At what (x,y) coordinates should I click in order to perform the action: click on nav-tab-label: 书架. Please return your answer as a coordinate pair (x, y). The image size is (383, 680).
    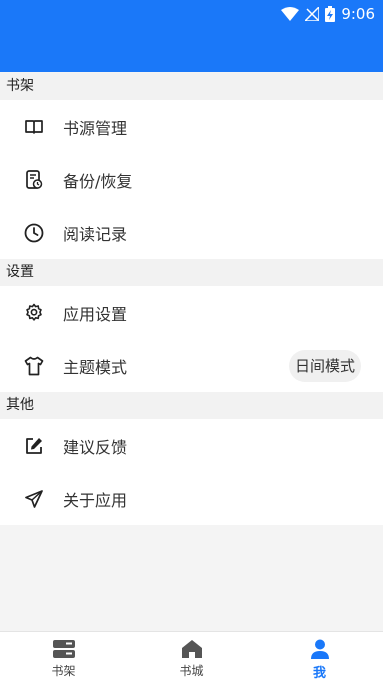
    Looking at the image, I should click on (63, 671).